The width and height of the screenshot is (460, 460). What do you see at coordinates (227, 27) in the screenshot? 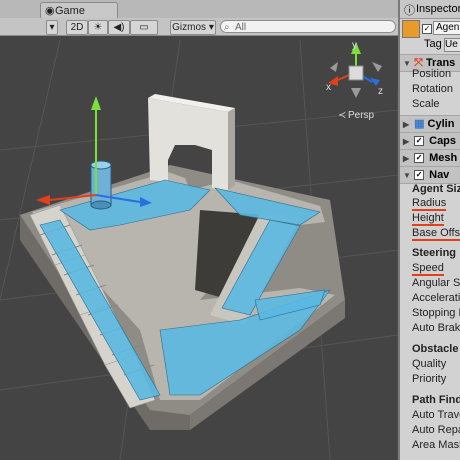
I see `search-icon: ⌕` at bounding box center [227, 27].